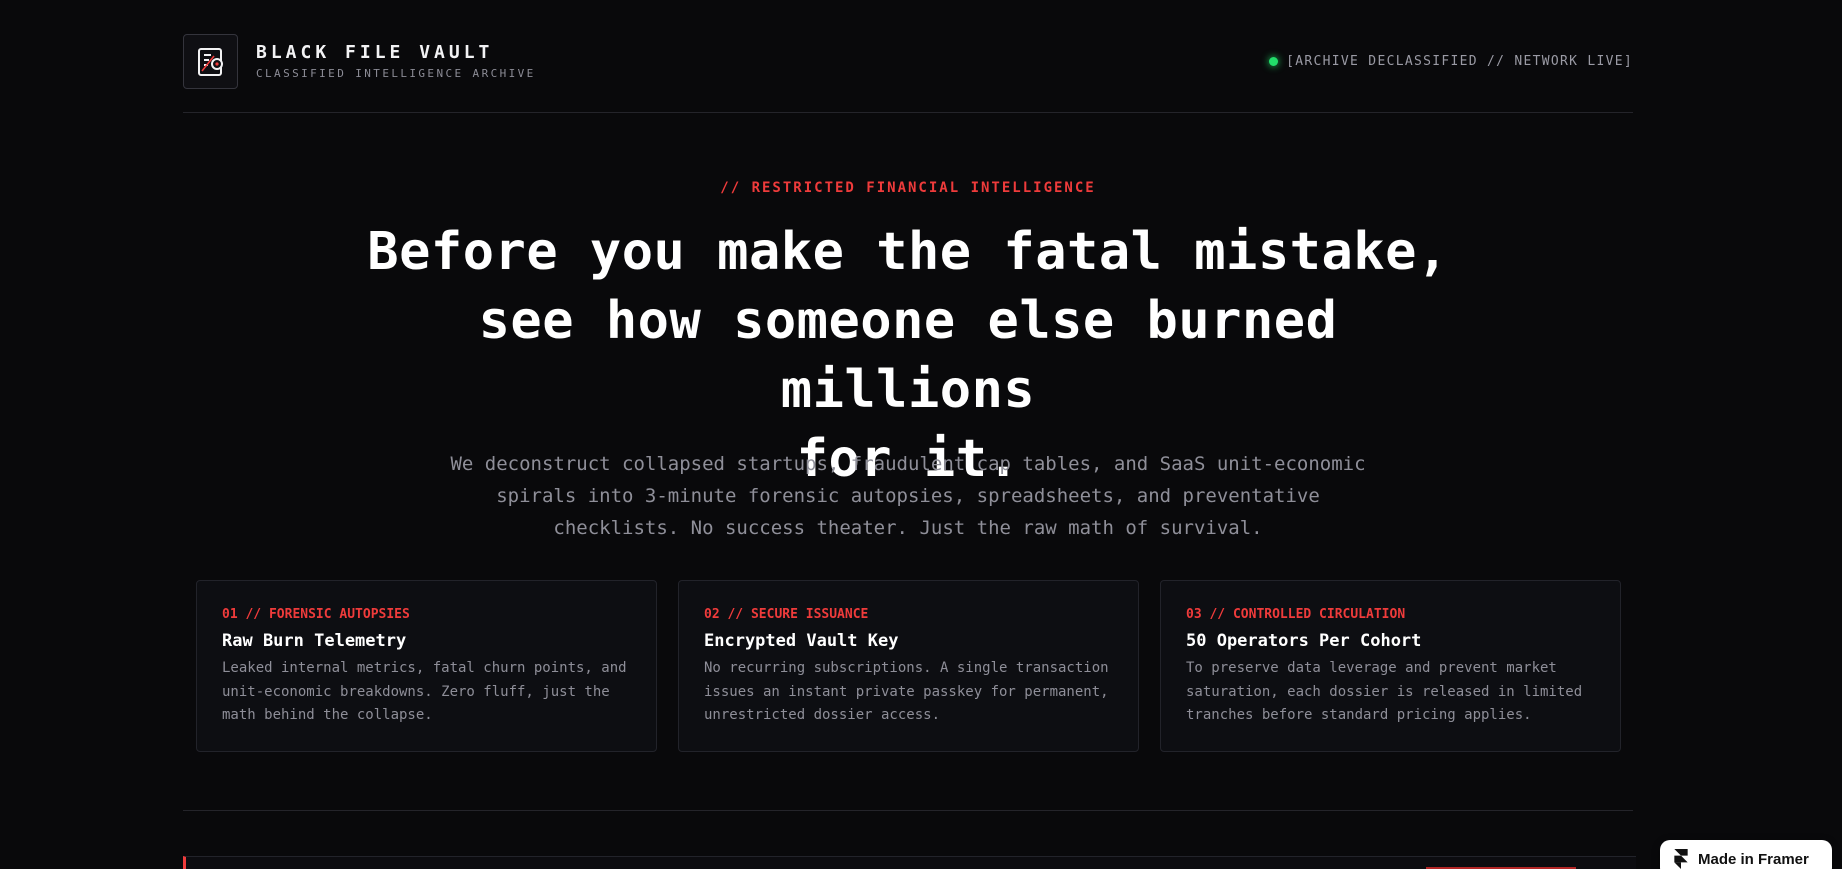  I want to click on status-text: [ARCHIVE DECLASSIFIED // NETWORK LIVE], so click(1459, 61).